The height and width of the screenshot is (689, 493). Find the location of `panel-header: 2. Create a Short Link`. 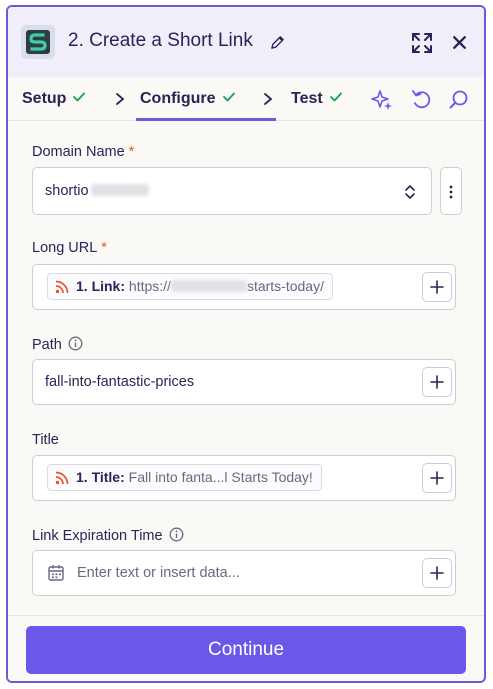

panel-header: 2. Create a Short Link is located at coordinates (246, 42).